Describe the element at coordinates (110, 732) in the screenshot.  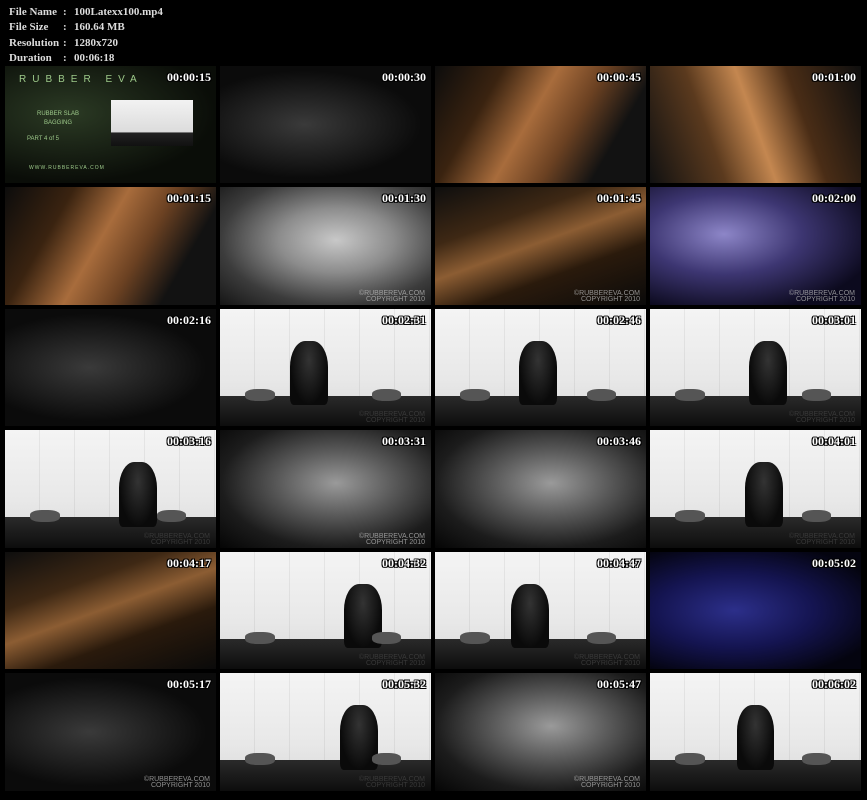
I see `video-thumbnail: 00:05:17 ©RUBBEREVA.COM COPYRIGHT 2010` at that location.